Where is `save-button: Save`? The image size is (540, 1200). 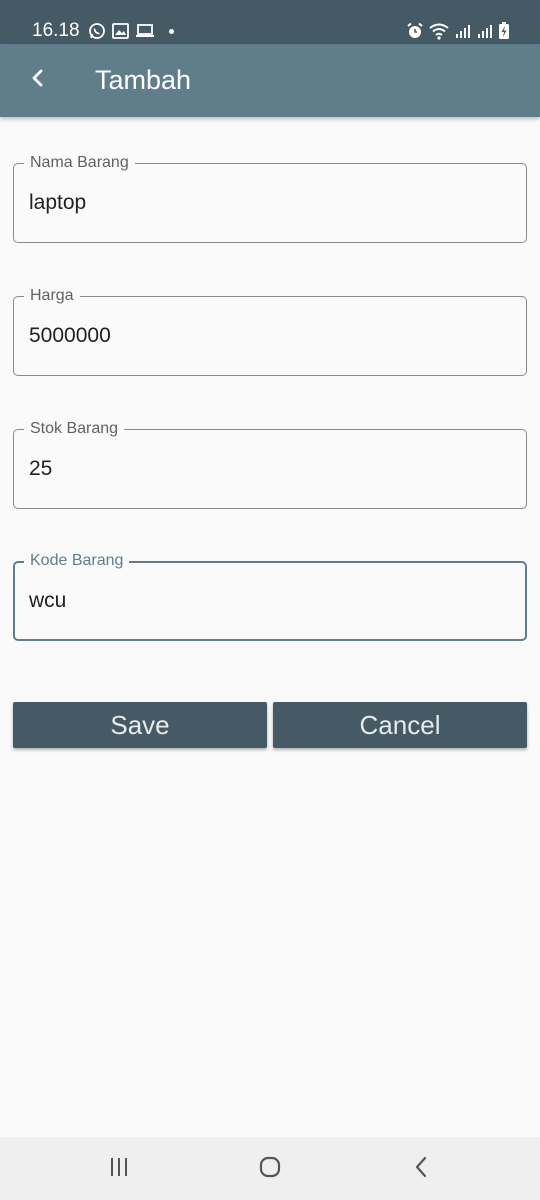 save-button: Save is located at coordinates (140, 725).